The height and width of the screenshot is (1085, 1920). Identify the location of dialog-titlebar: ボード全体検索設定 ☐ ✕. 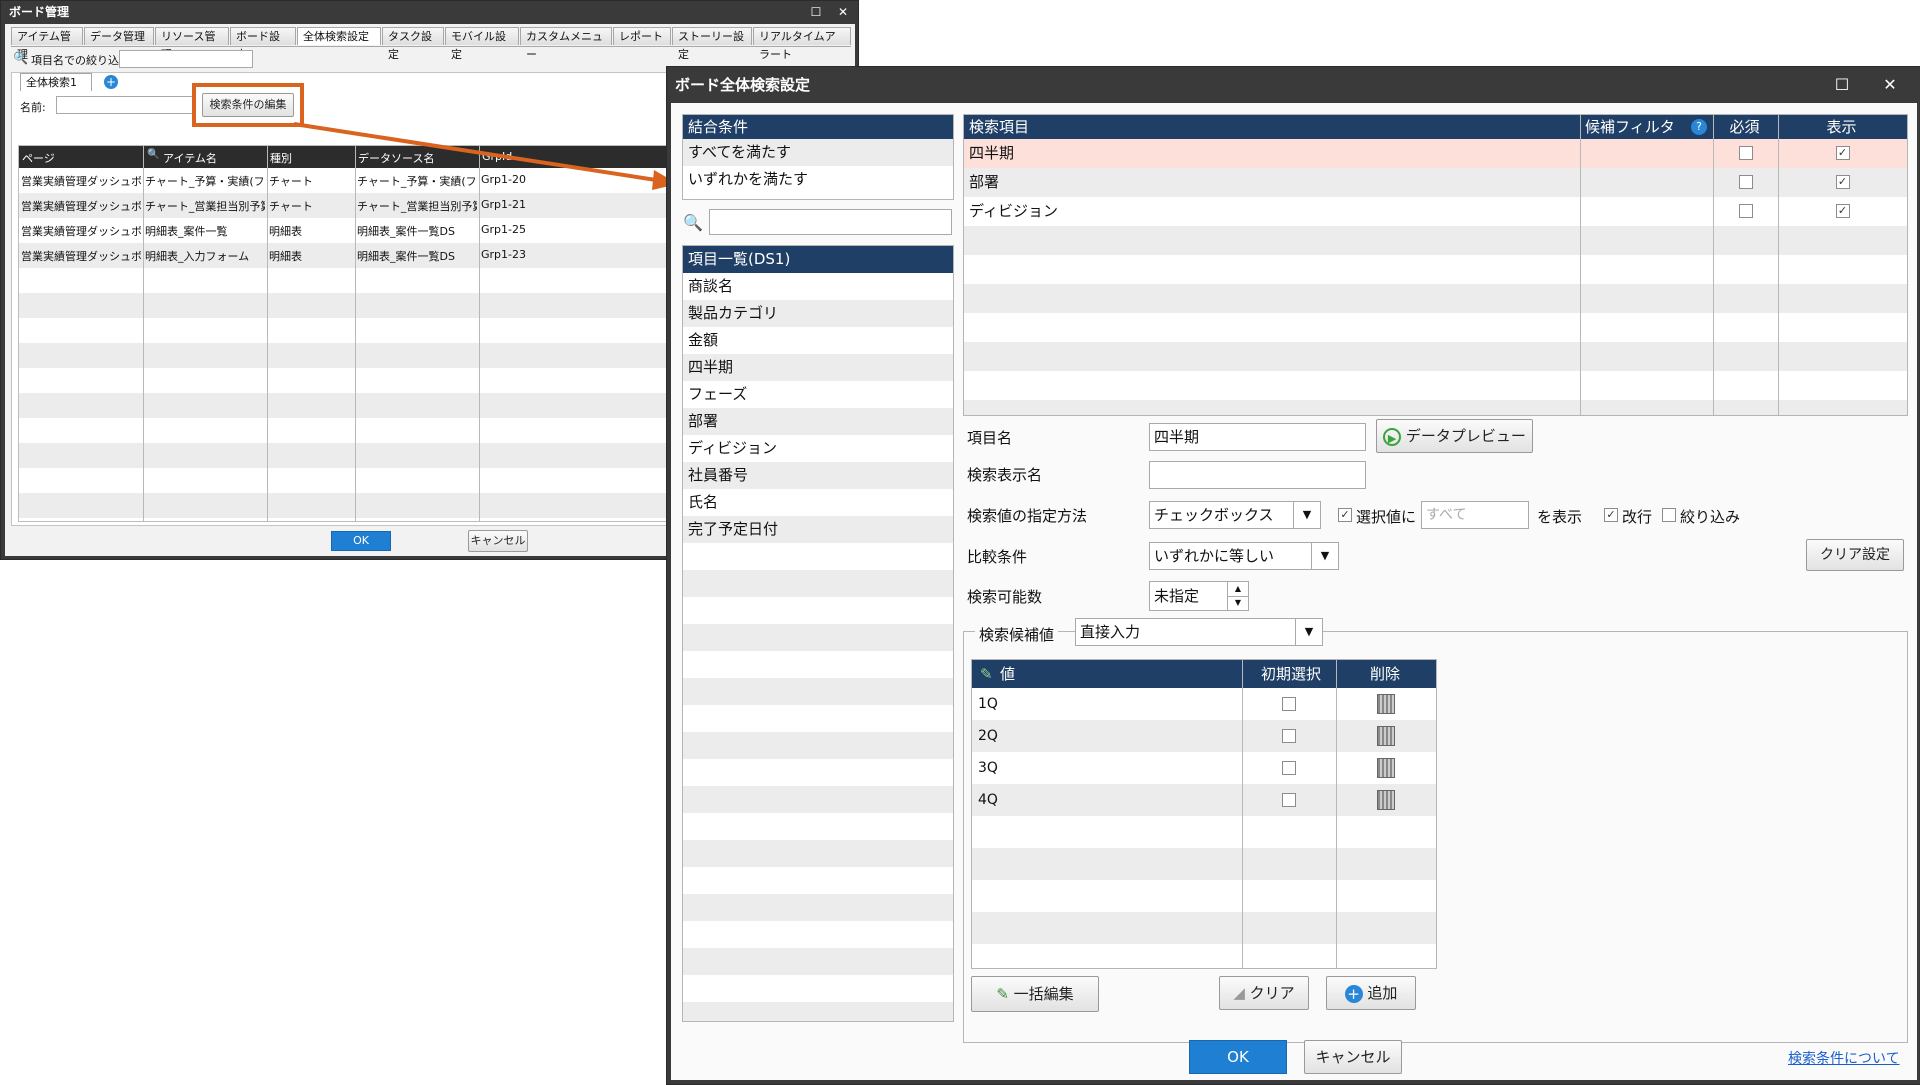
(1293, 85).